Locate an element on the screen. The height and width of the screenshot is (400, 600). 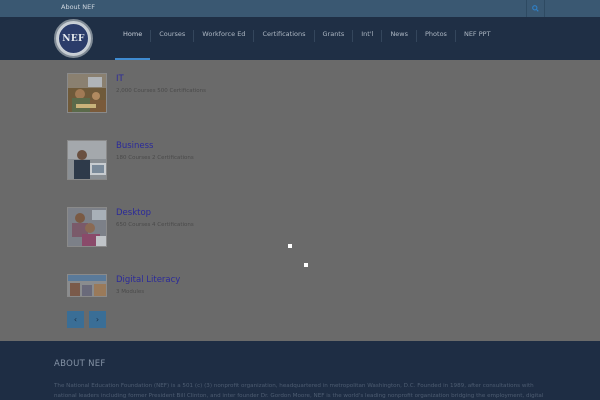
nav-workforce-ed: Workforce Ed is located at coordinates (223, 38).